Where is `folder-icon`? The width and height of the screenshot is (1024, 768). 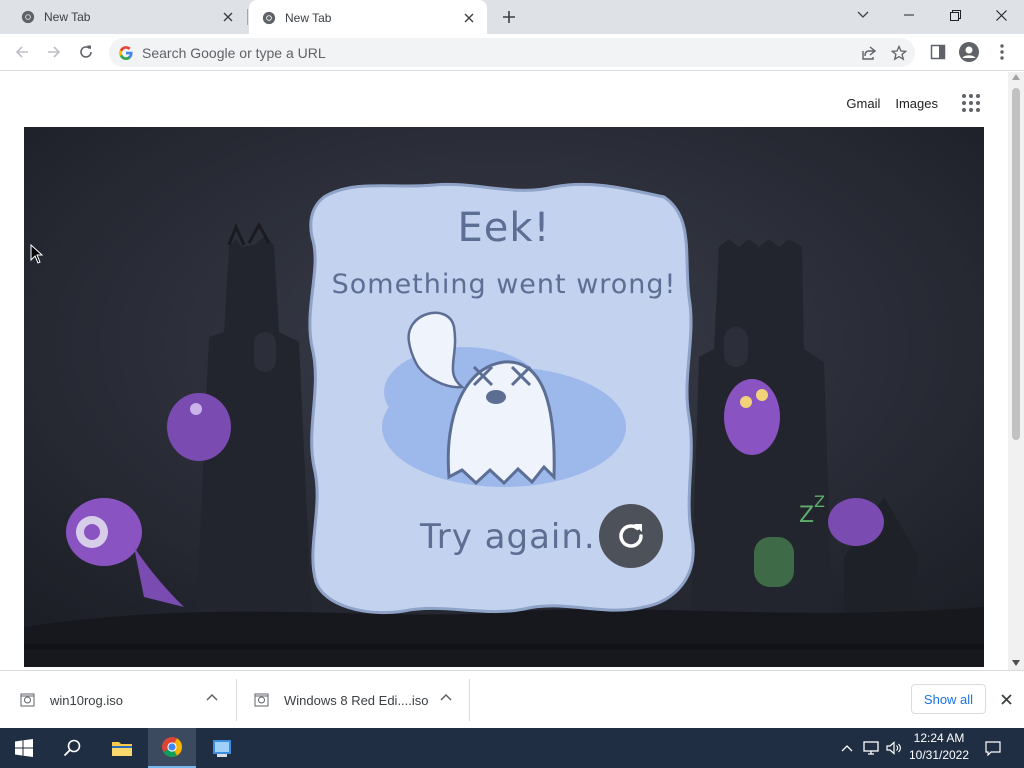
folder-icon is located at coordinates (122, 749).